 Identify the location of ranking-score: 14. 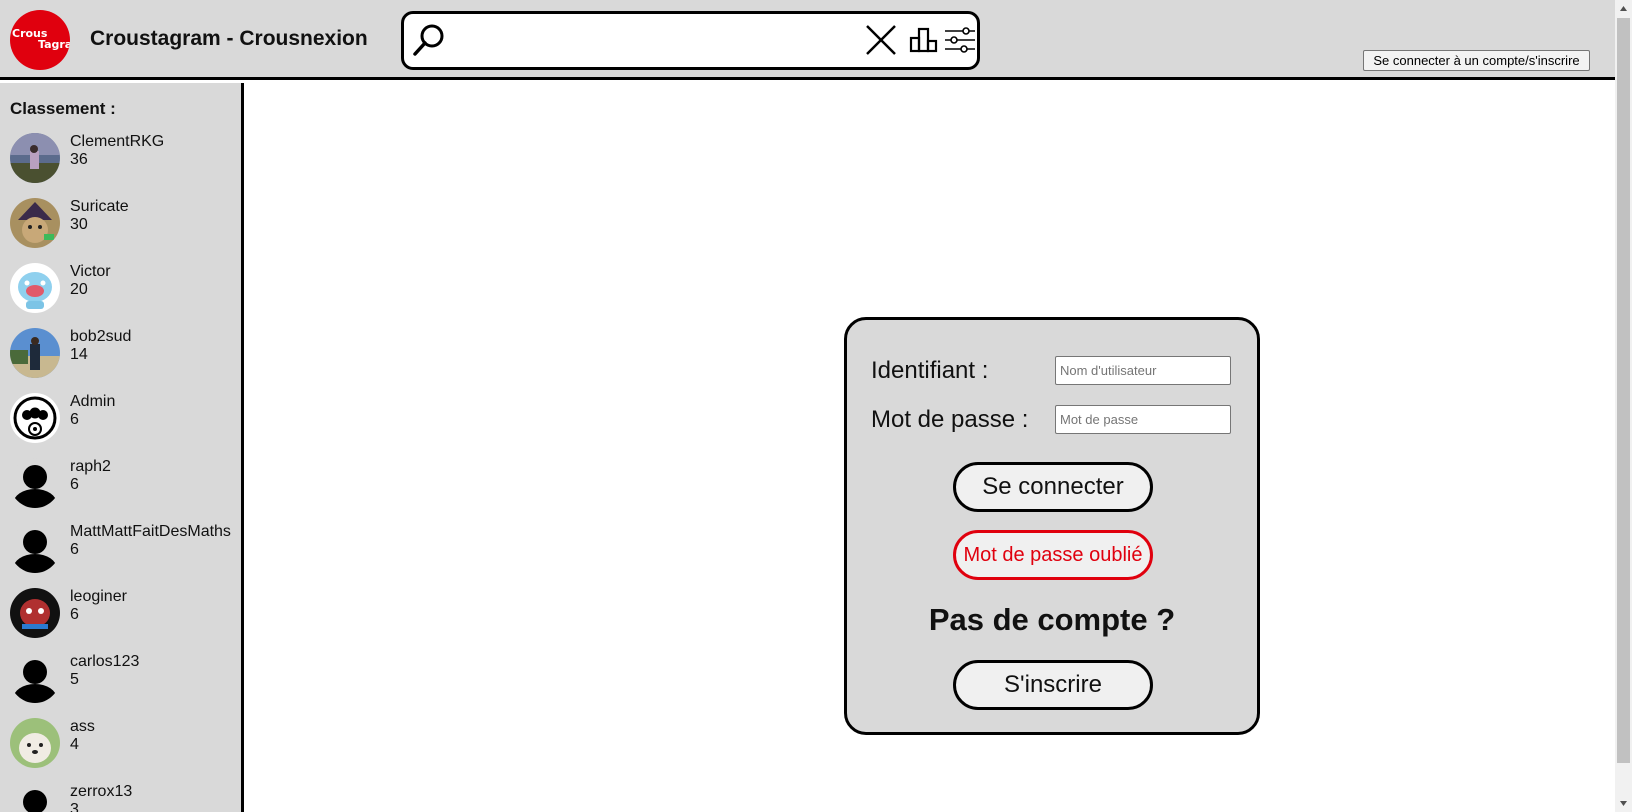
(79, 354).